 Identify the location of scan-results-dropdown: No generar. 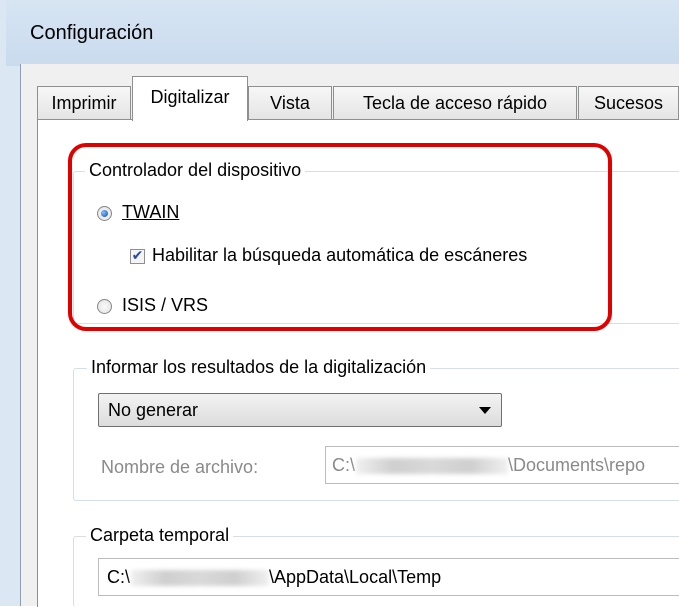
(300, 410).